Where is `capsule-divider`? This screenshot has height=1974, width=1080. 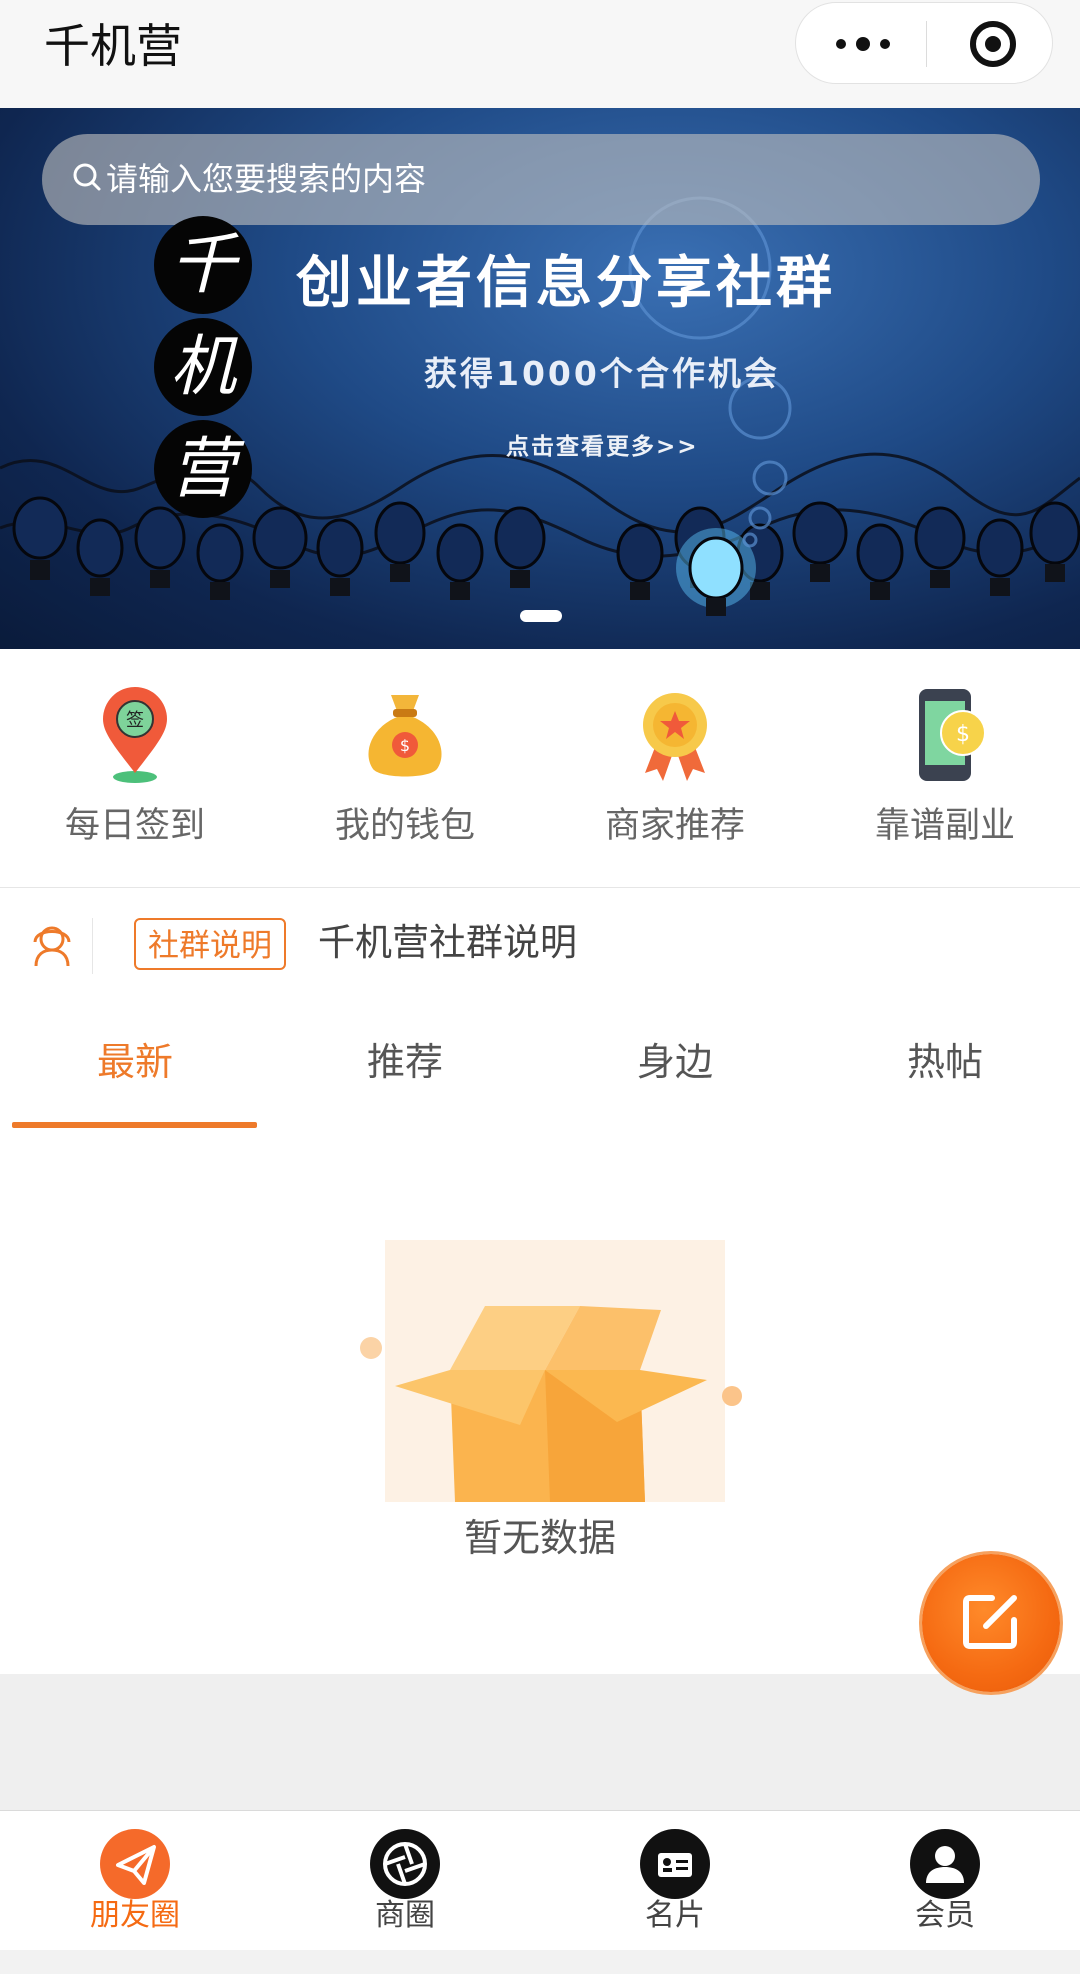 capsule-divider is located at coordinates (926, 44).